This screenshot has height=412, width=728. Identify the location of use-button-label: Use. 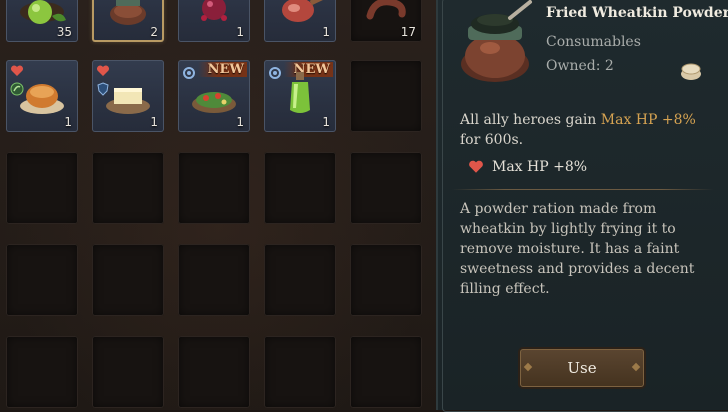
(582, 368).